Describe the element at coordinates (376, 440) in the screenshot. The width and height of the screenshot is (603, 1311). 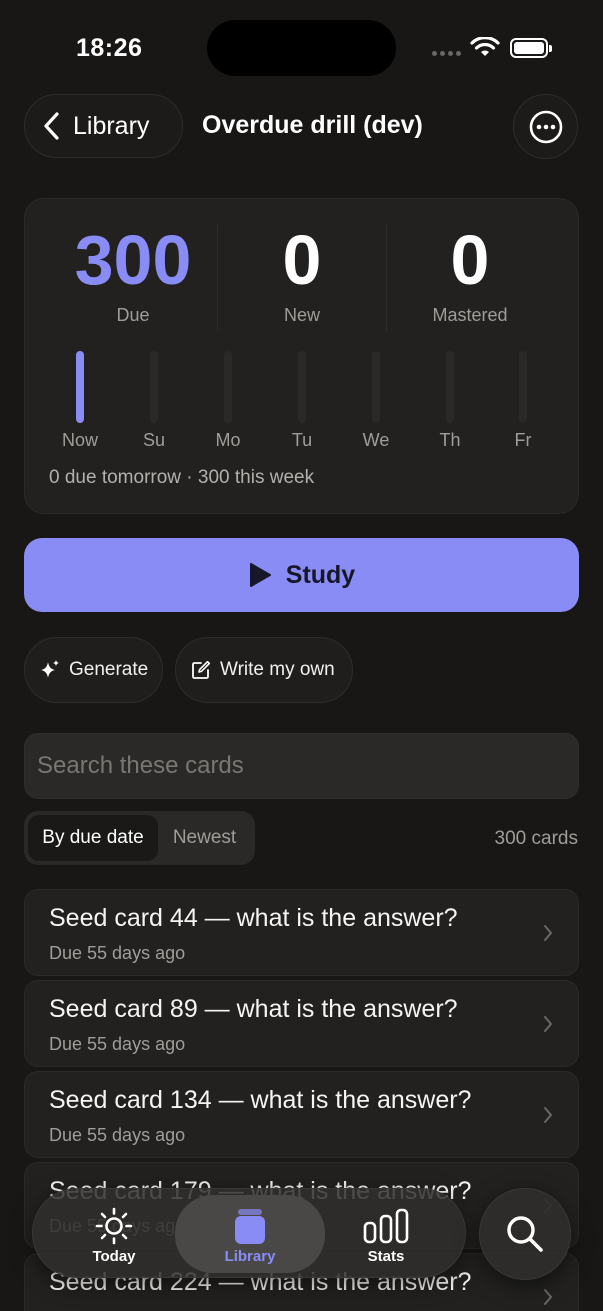
I see `day-label: We` at that location.